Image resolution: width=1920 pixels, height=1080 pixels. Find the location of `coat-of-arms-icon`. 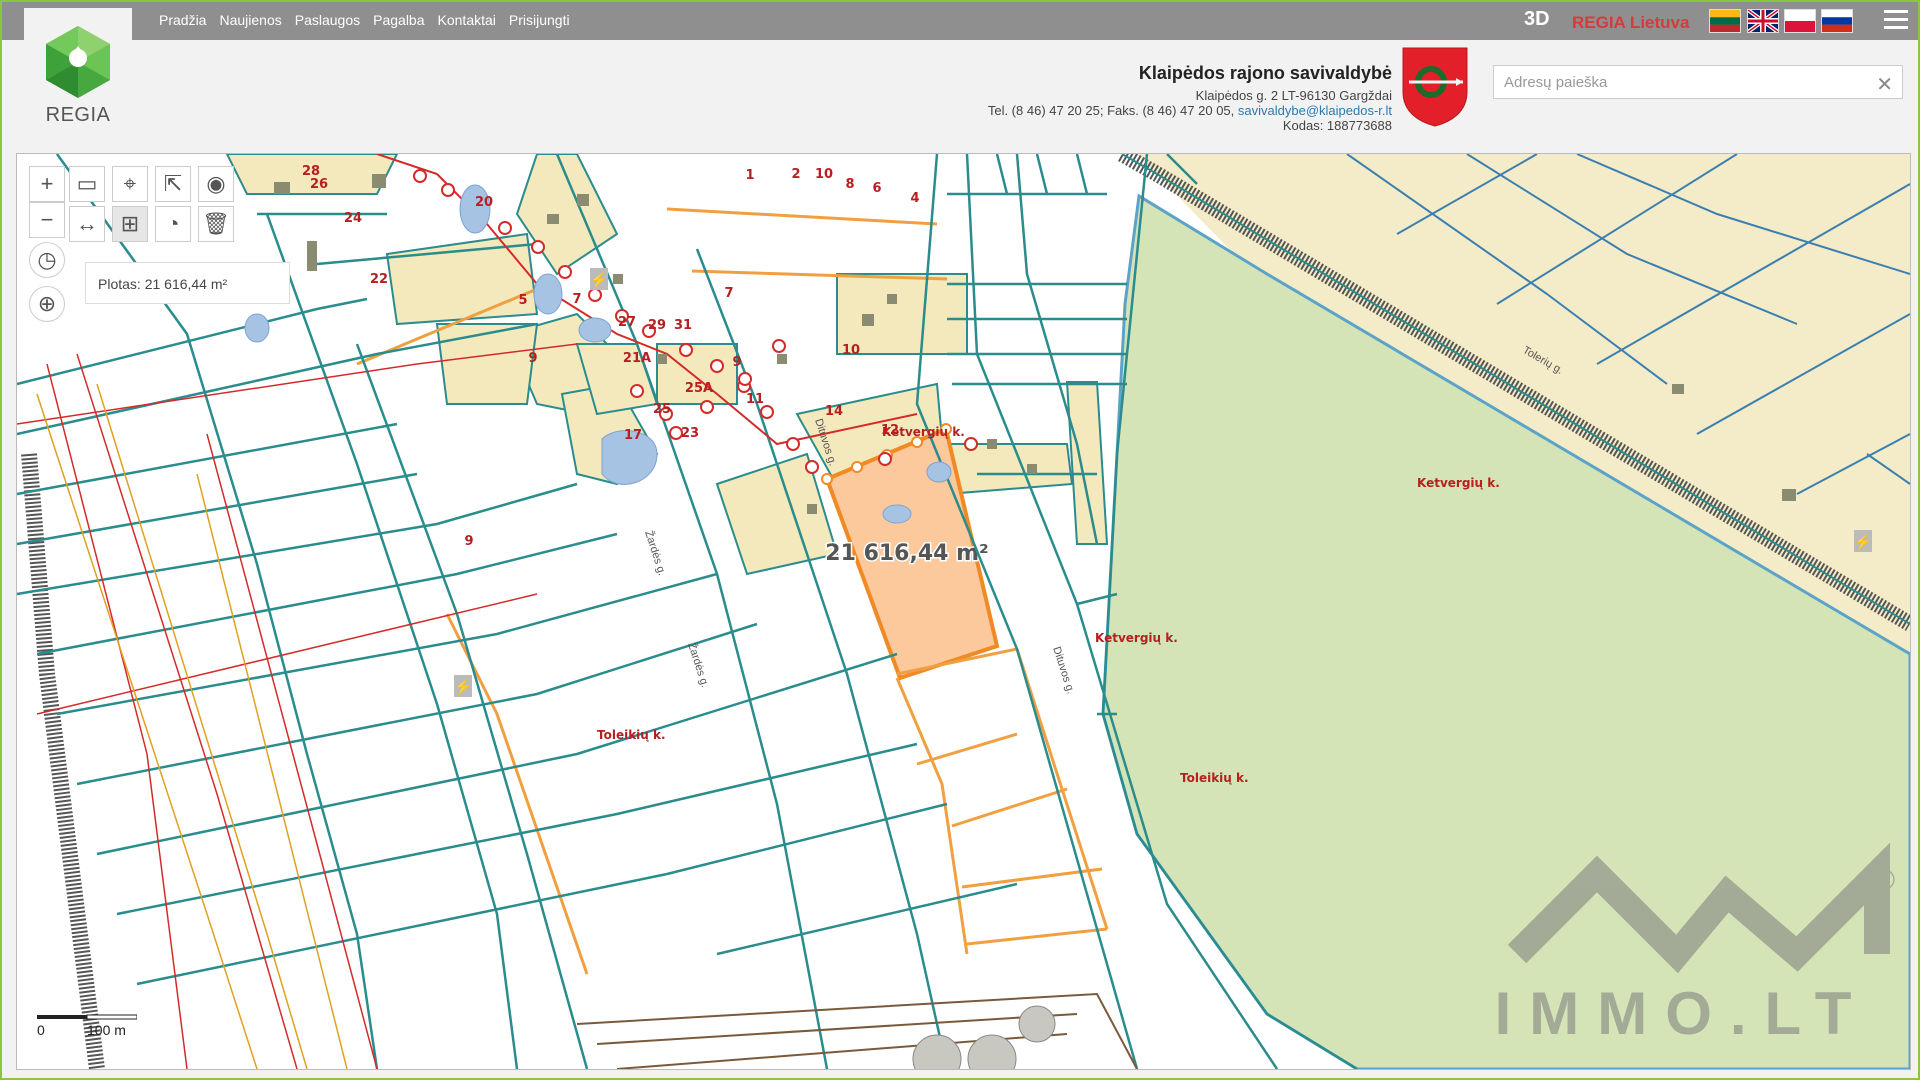

coat-of-arms-icon is located at coordinates (1435, 87).